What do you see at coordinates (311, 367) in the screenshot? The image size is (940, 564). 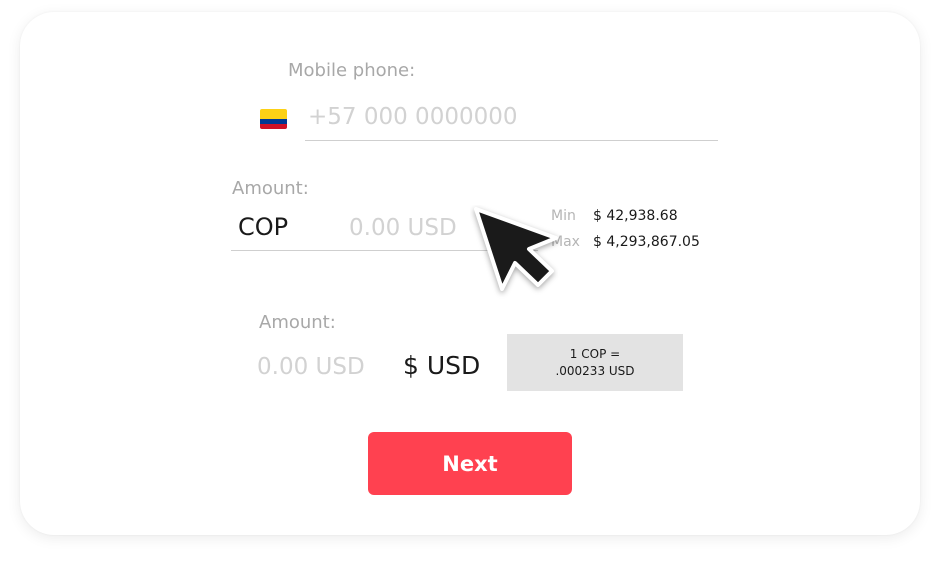 I see `amount-to-input: 0.00 USD` at bounding box center [311, 367].